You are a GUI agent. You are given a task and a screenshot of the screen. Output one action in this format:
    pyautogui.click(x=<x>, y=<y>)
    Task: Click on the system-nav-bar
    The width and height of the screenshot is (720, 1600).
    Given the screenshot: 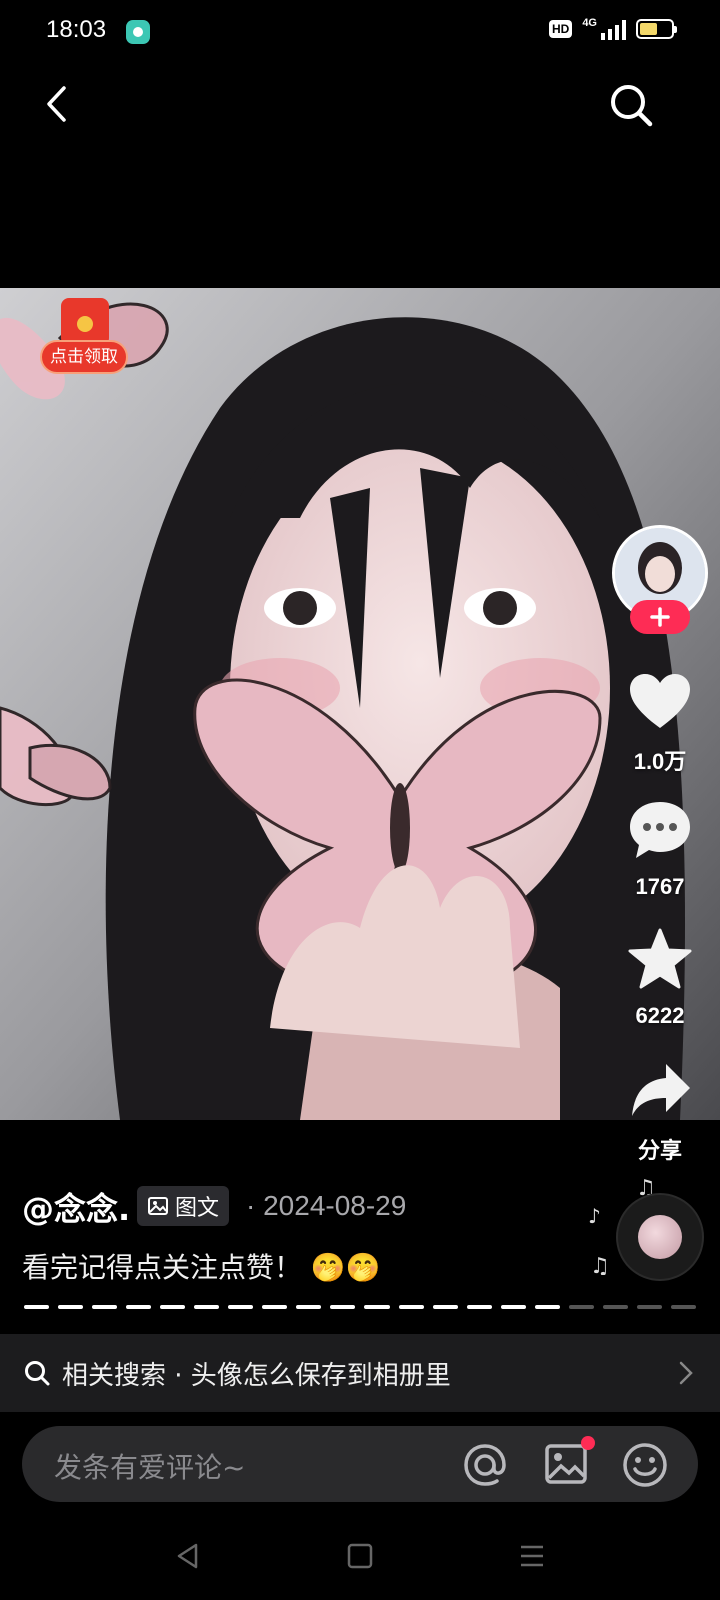 What is the action you would take?
    pyautogui.click(x=360, y=1560)
    